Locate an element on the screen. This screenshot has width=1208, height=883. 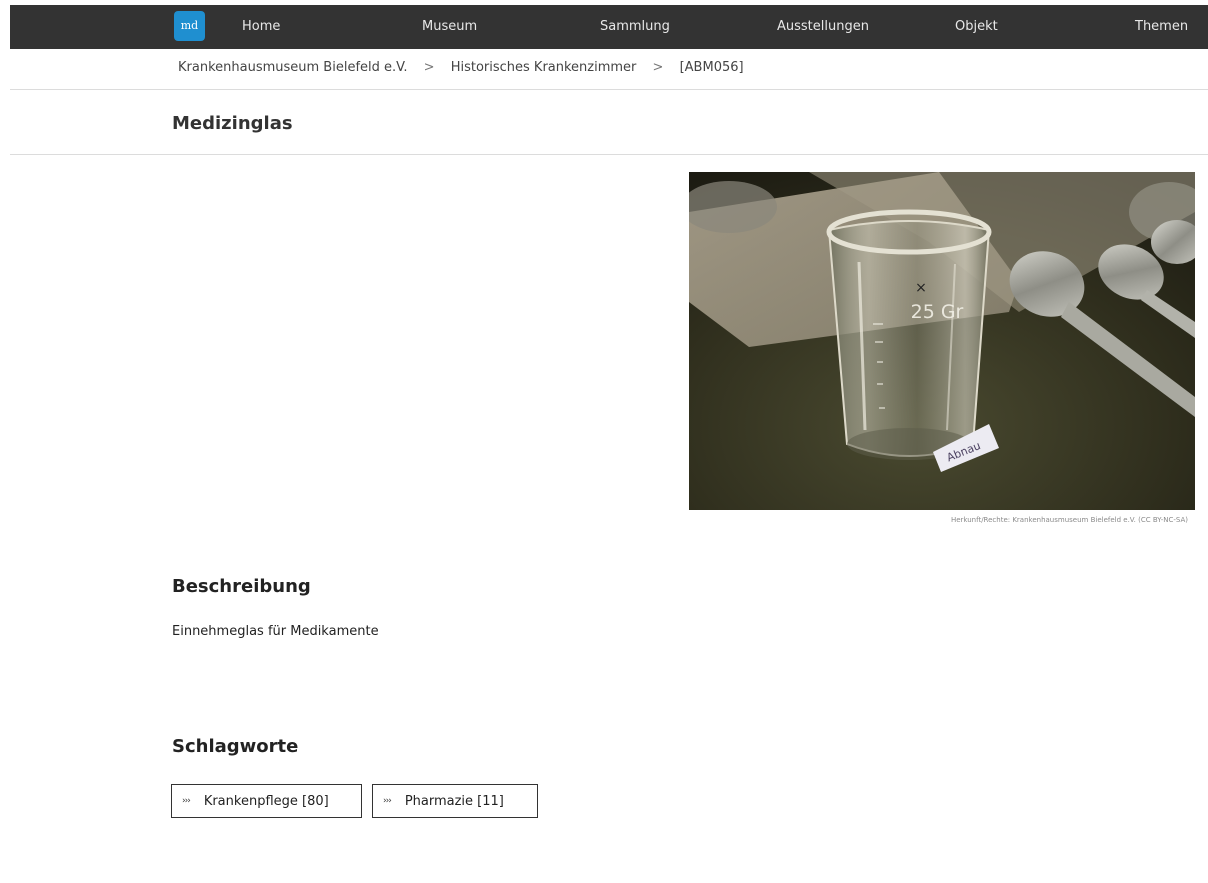
nav-themen: Themen is located at coordinates (1161, 27).